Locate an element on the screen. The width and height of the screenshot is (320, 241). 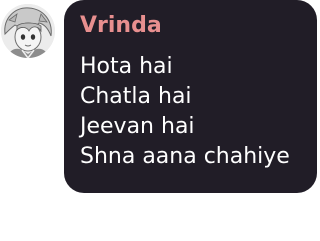
author-name: Vrinda is located at coordinates (193, 26).